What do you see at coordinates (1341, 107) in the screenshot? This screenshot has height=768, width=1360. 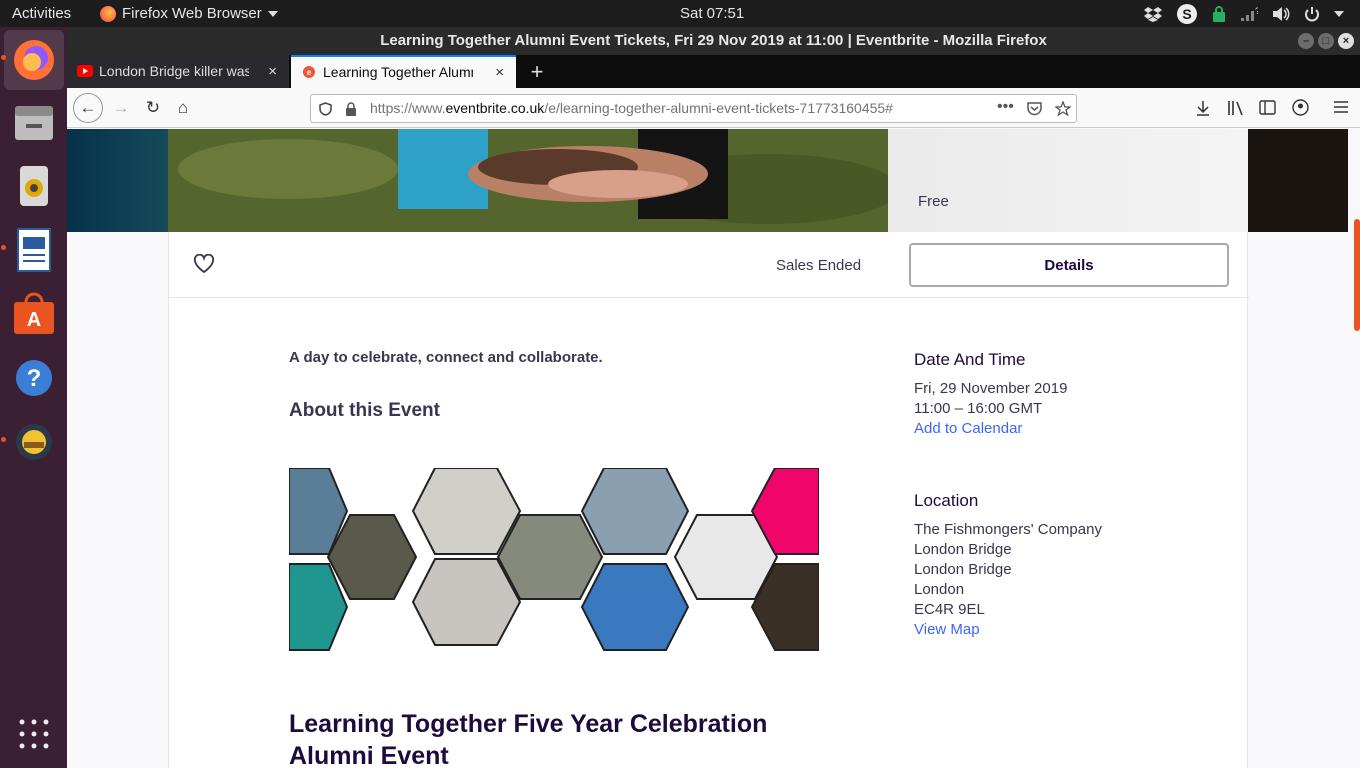 I see `menu-icon` at bounding box center [1341, 107].